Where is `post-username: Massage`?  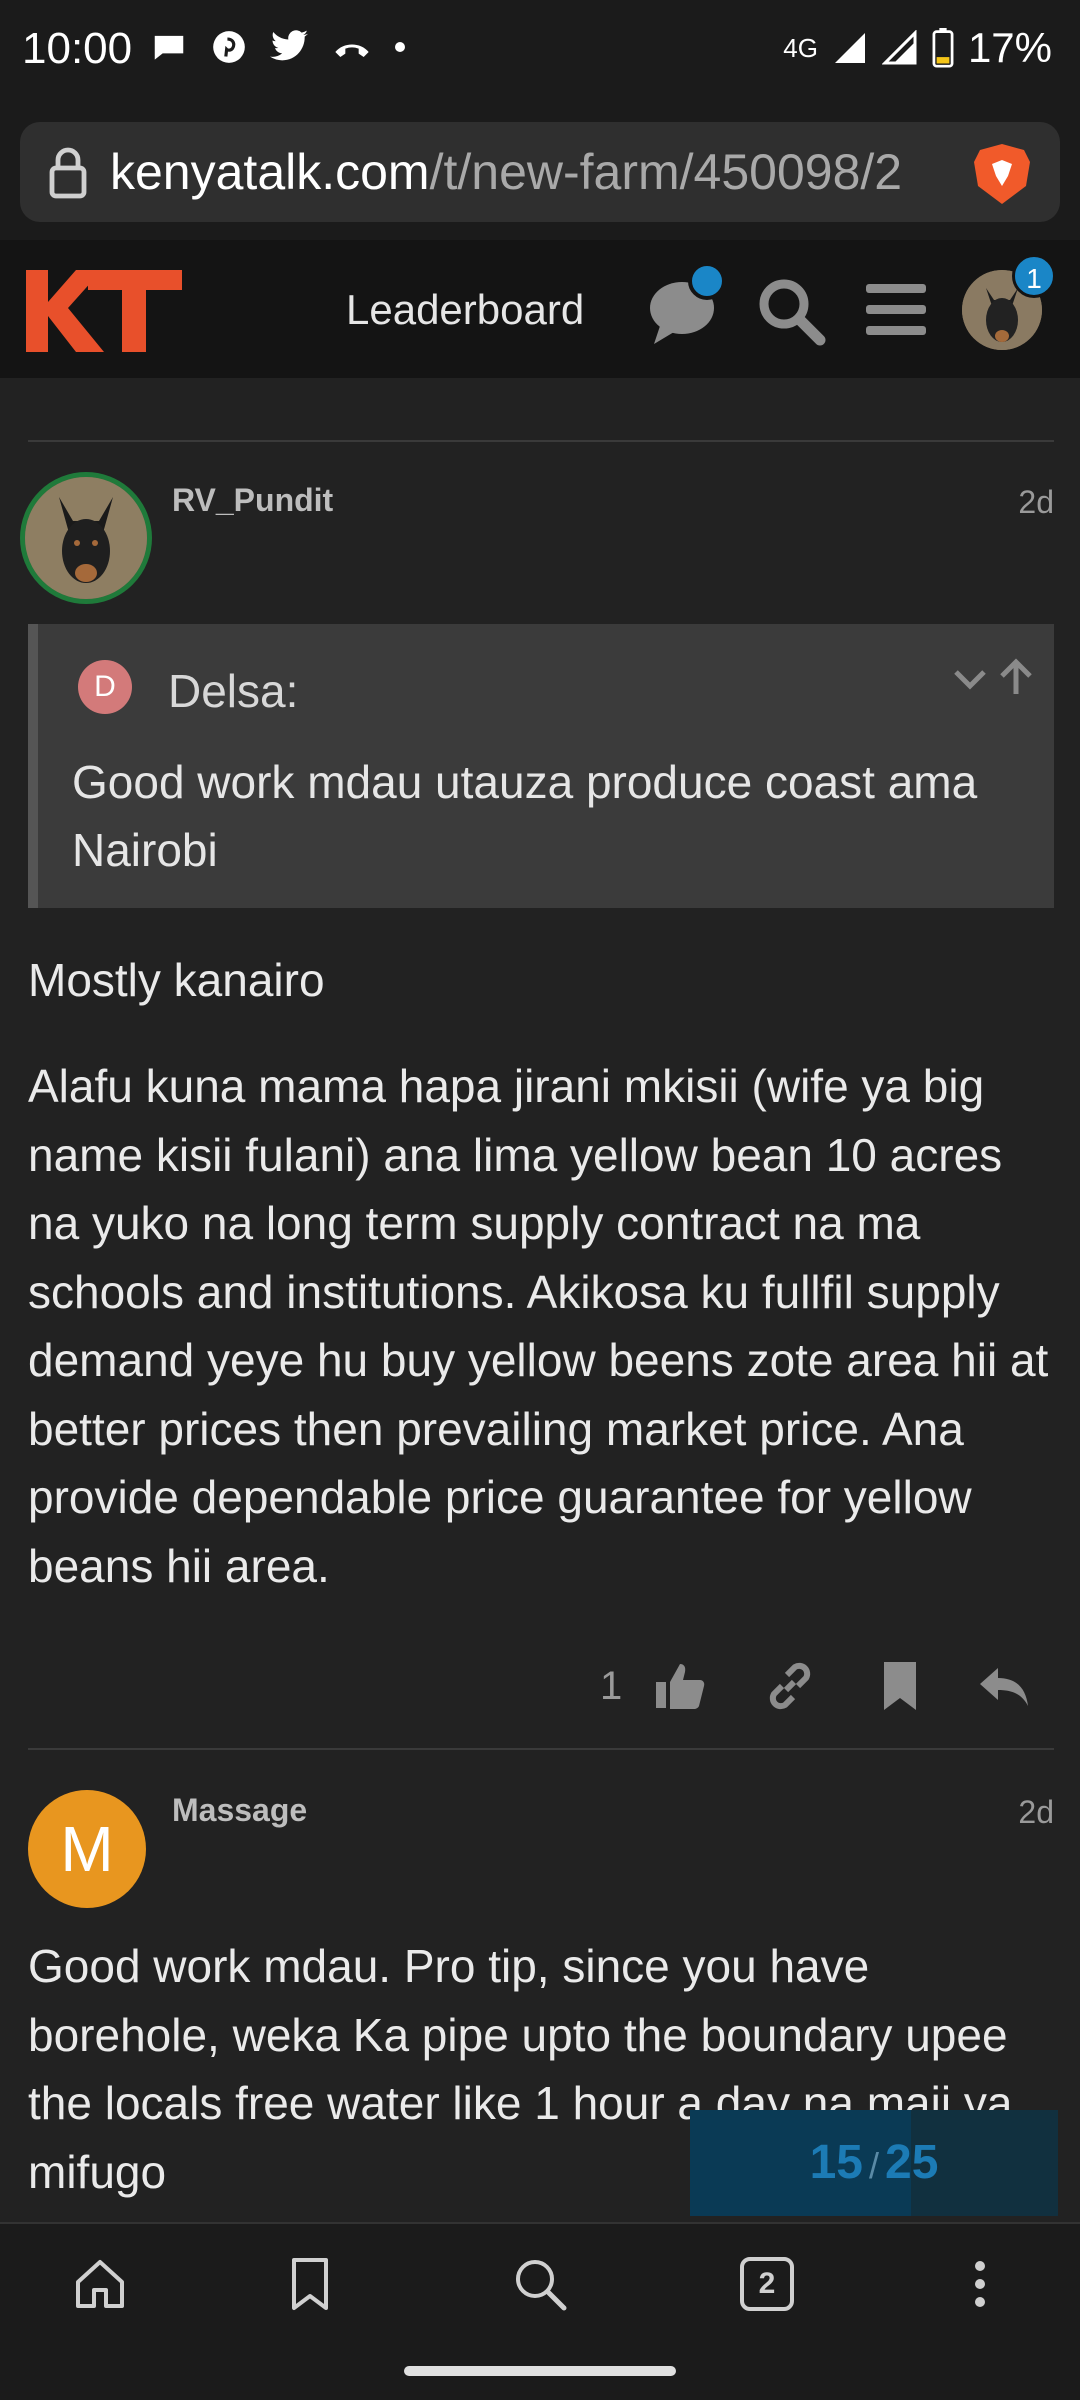
post-username: Massage is located at coordinates (239, 1810).